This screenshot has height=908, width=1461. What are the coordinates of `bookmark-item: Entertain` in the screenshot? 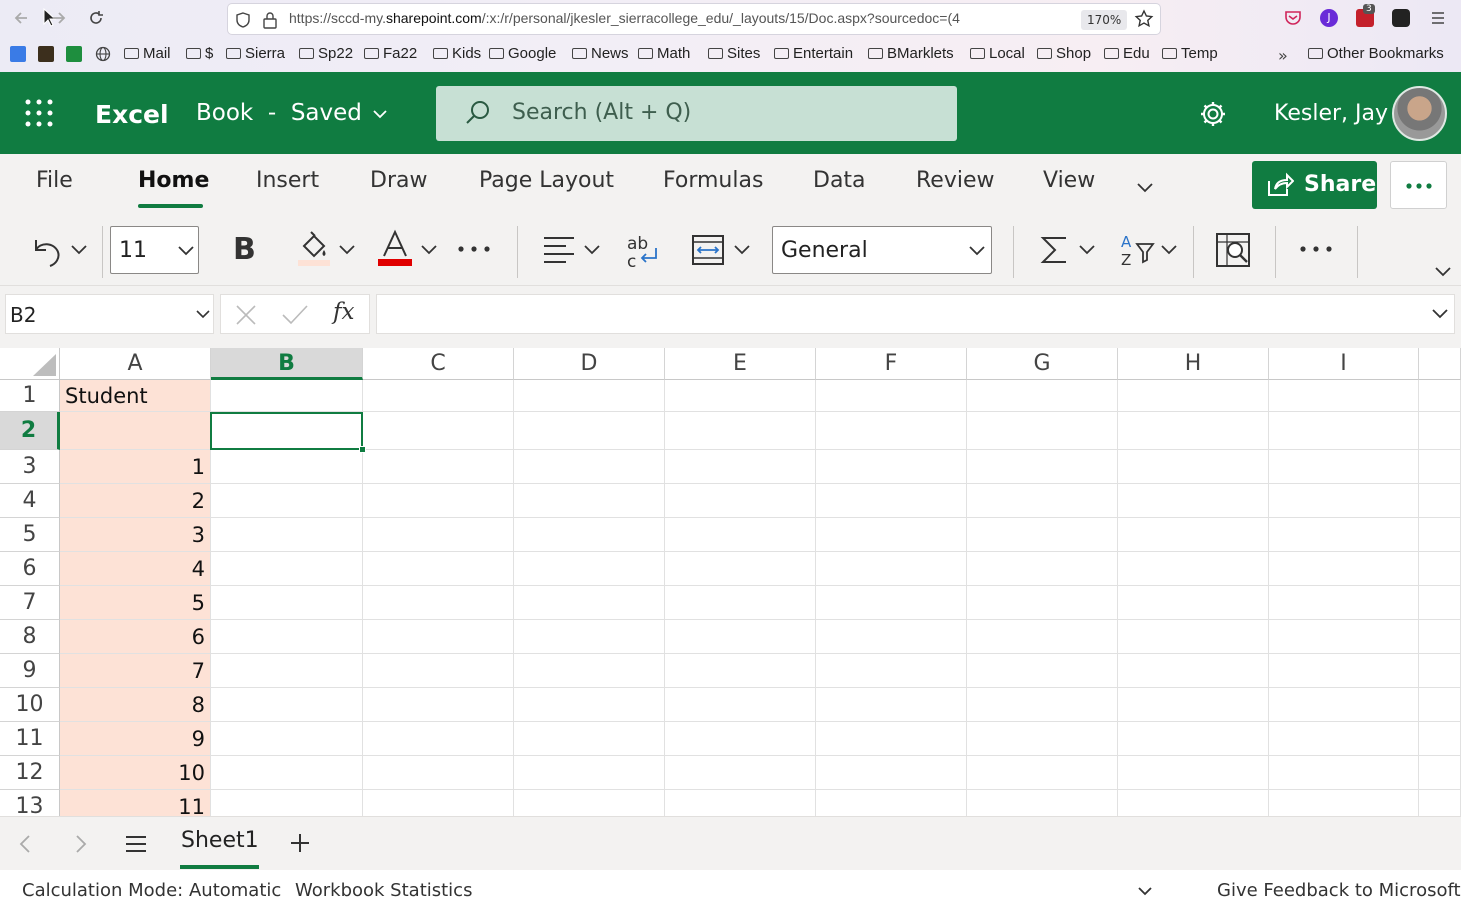 It's located at (813, 53).